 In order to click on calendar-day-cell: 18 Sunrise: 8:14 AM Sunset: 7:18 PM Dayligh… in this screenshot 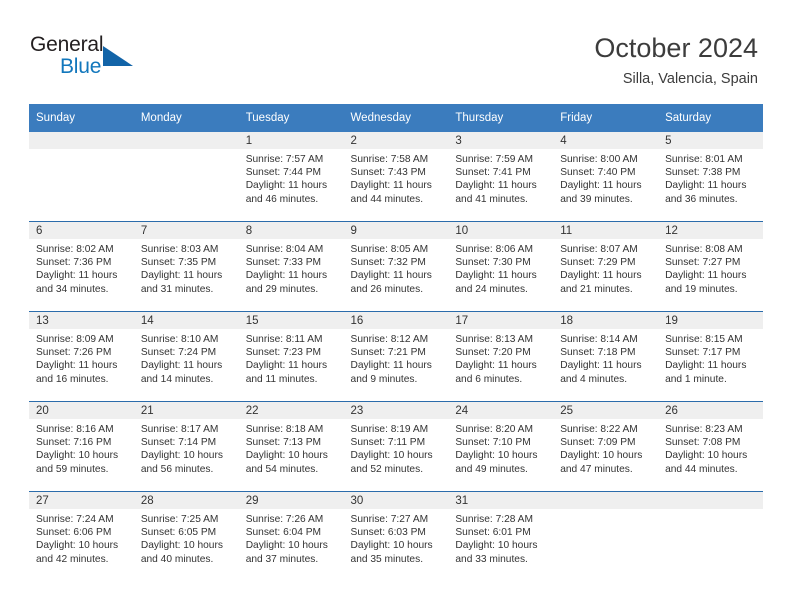, I will do `click(606, 356)`.